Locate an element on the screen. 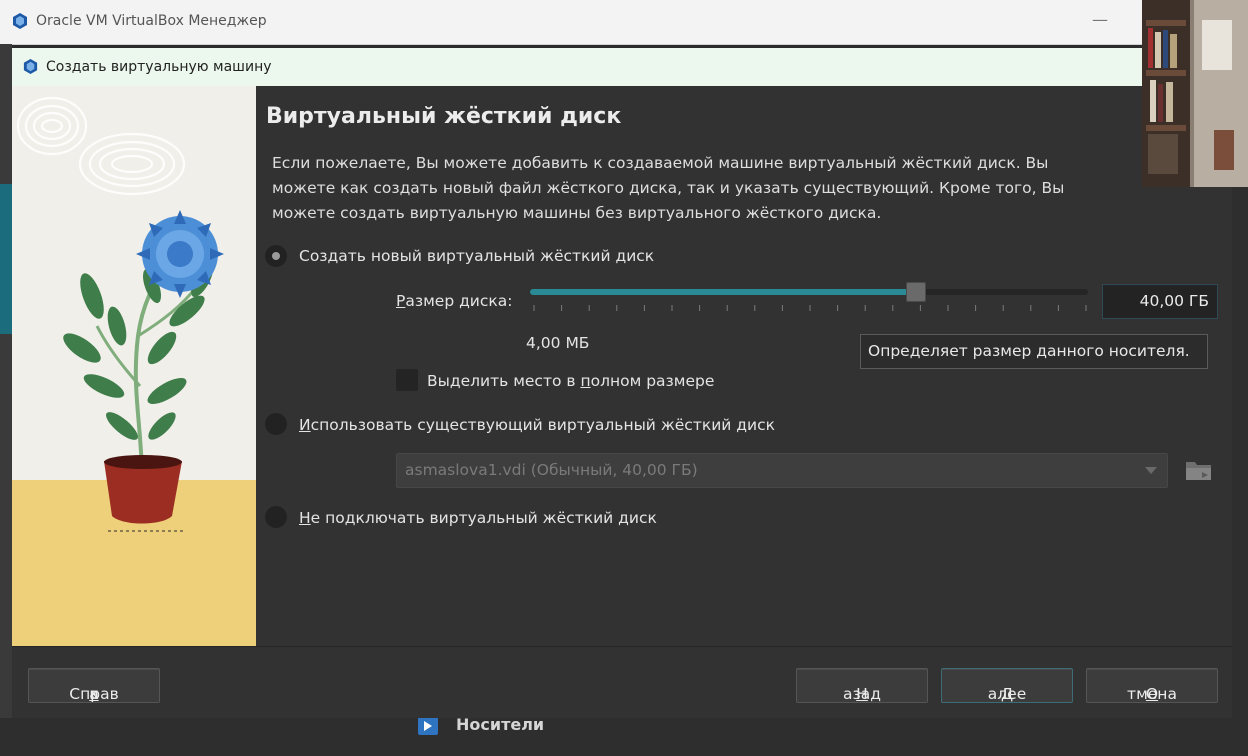 The image size is (1248, 756). disk-size-slider-track is located at coordinates (809, 292).